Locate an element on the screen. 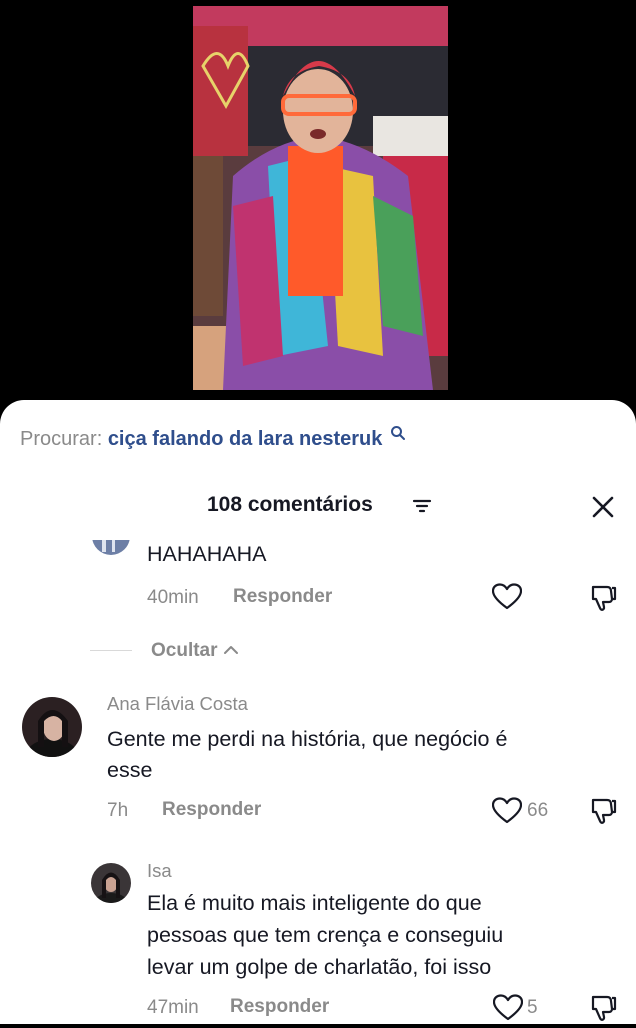  search-icon is located at coordinates (398, 435).